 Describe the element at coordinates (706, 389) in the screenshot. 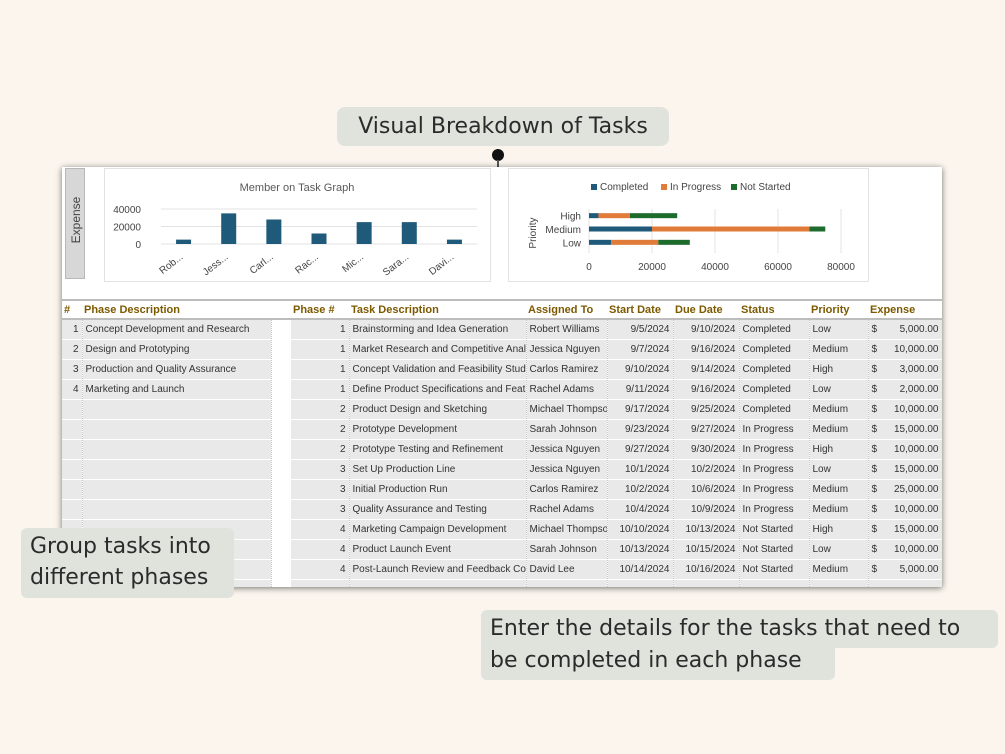

I see `due-date-cell: 9/16/2024` at that location.